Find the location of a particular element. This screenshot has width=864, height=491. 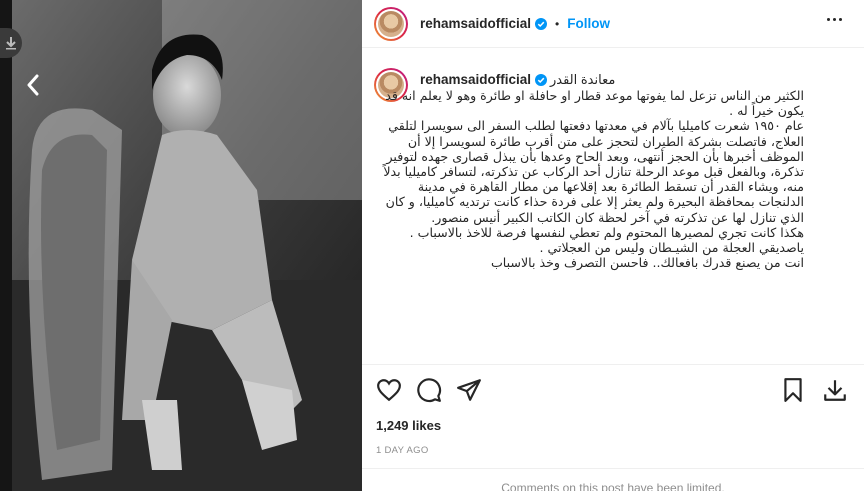

caption-username: rehamsaidofficial is located at coordinates (475, 79).